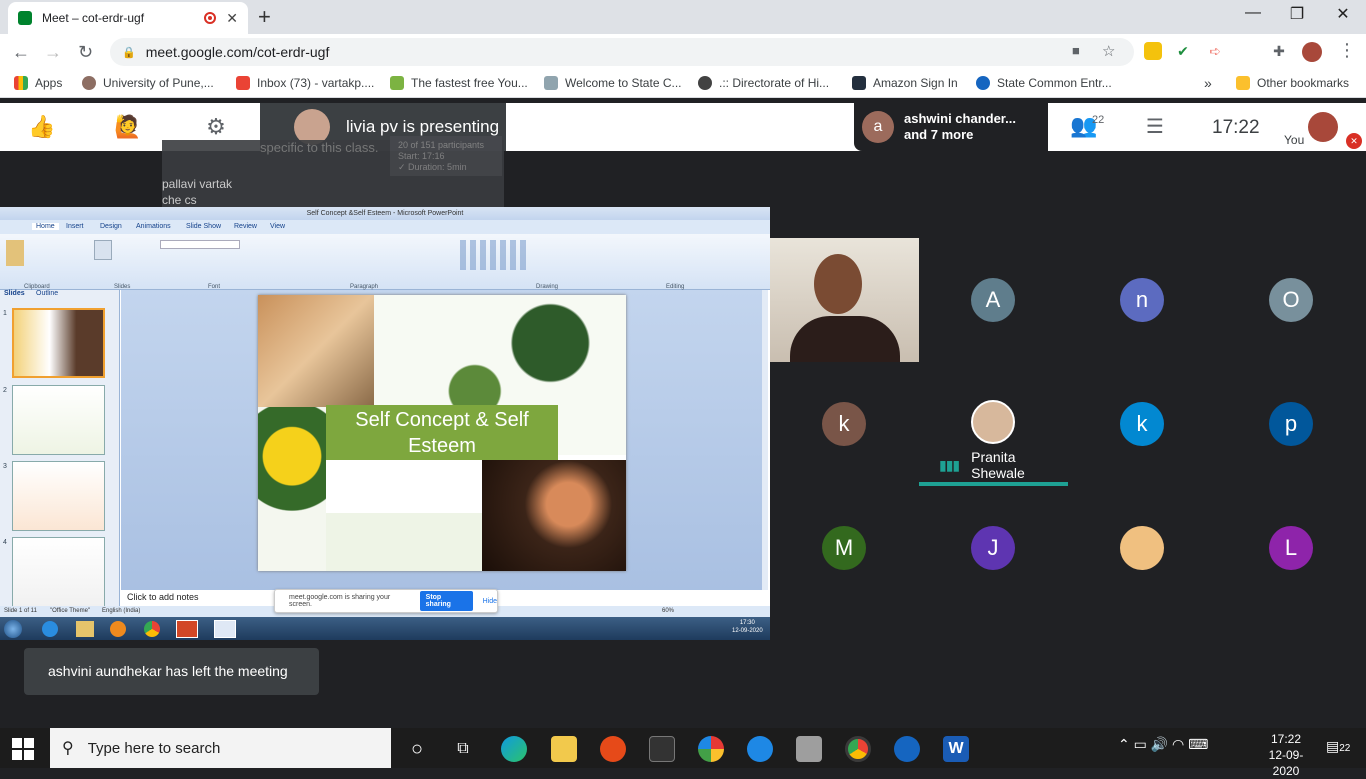 The image size is (1366, 779). Describe the element at coordinates (1076, 50) in the screenshot. I see `camera-icon: ■` at that location.